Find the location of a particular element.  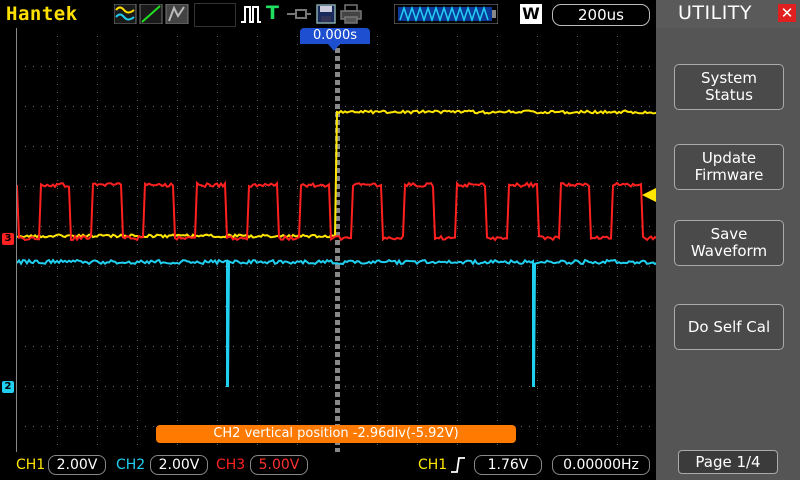

timebase-mode-badge: W is located at coordinates (531, 14).